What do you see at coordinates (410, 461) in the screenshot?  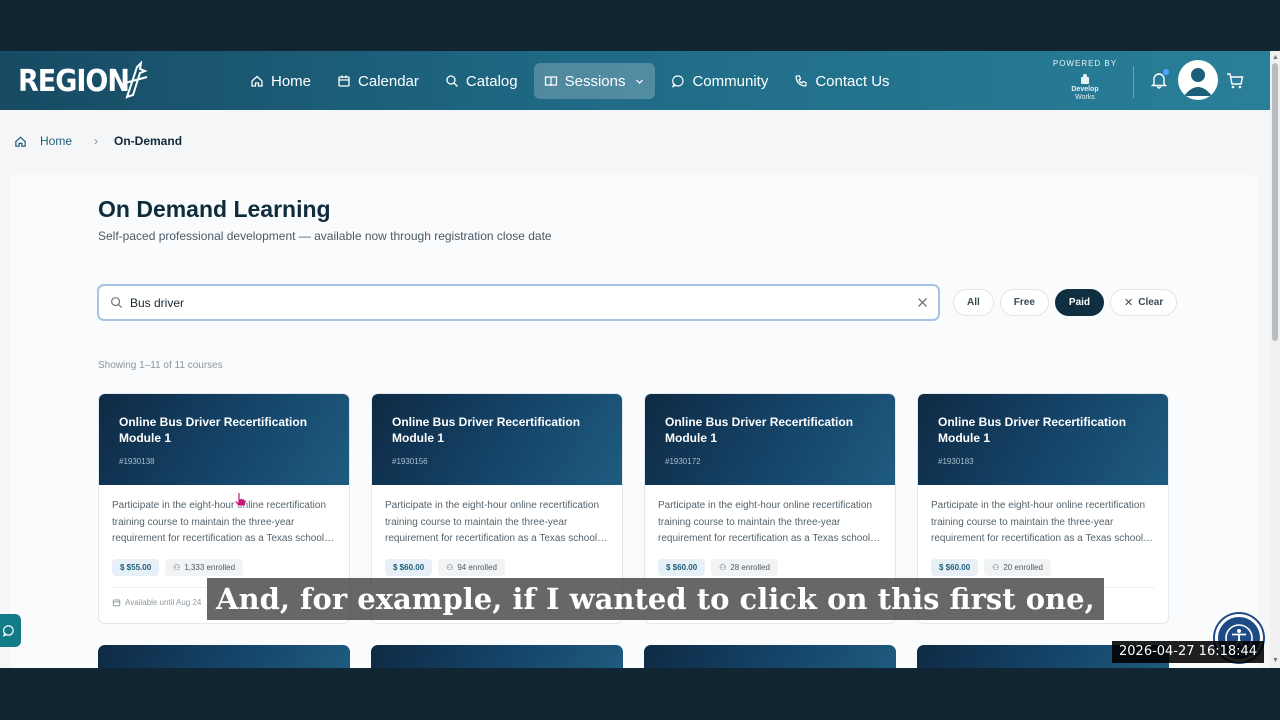 I see `card-id: #1930156` at bounding box center [410, 461].